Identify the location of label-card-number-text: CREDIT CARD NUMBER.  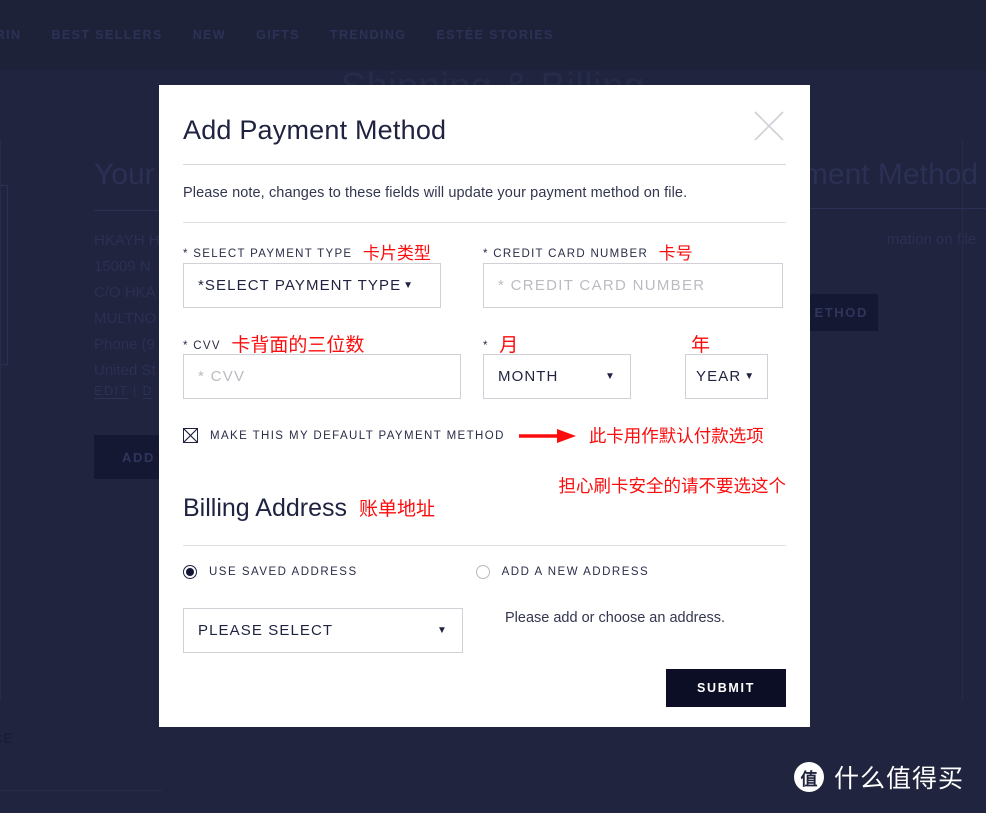
(571, 254).